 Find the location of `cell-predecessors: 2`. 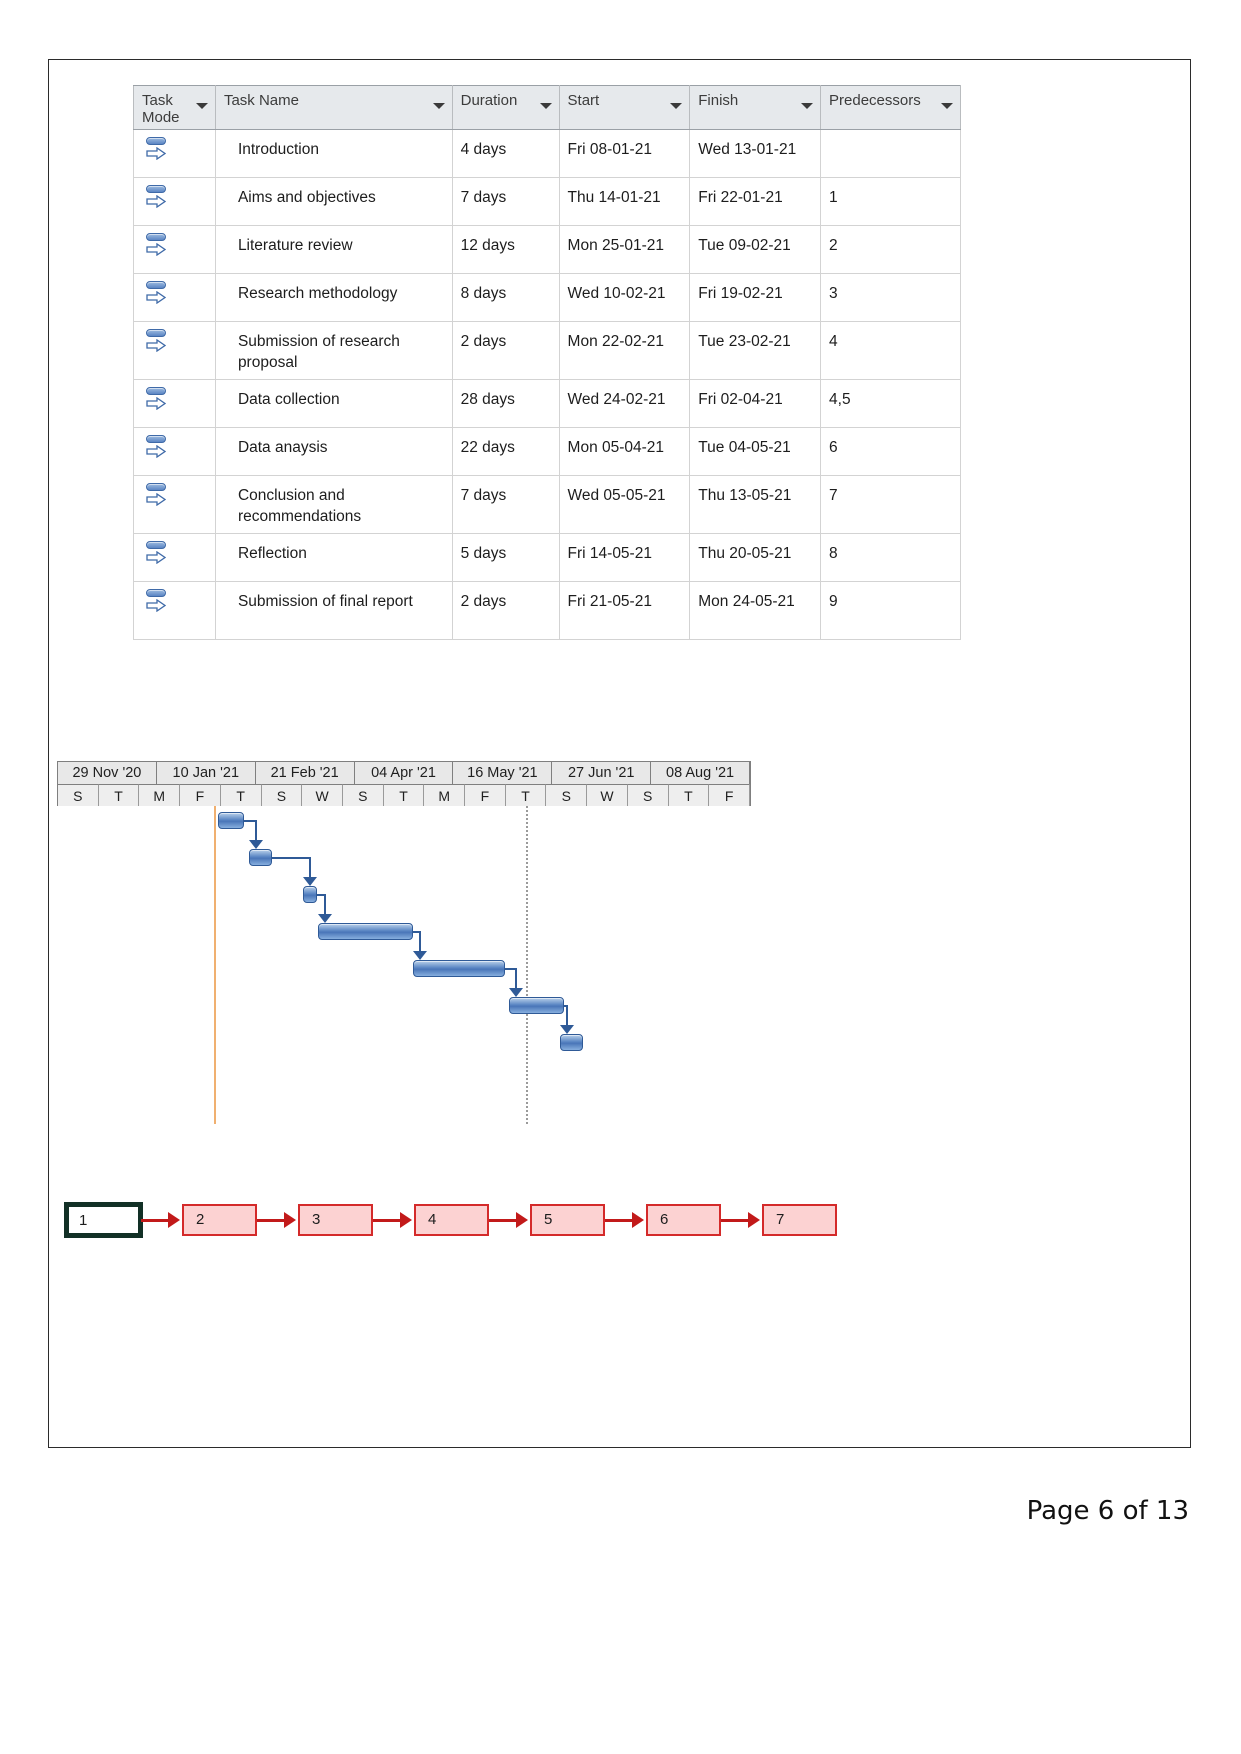

cell-predecessors: 2 is located at coordinates (890, 249).